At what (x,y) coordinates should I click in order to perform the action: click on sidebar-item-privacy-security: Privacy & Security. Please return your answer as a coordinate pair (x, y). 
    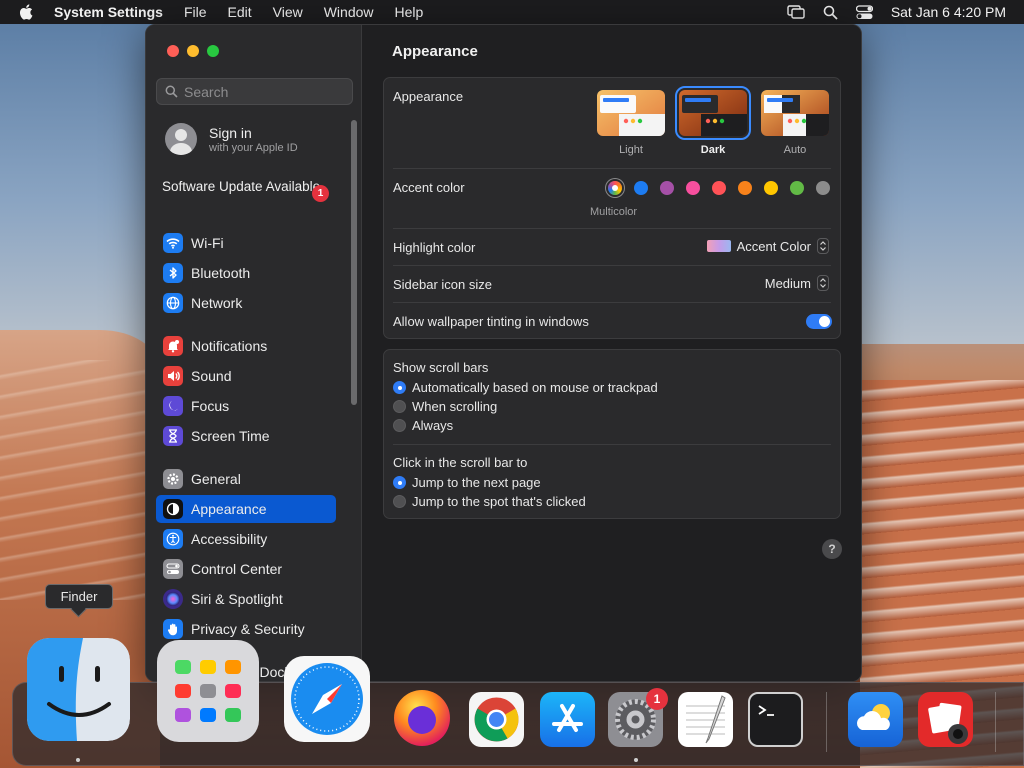
    Looking at the image, I should click on (246, 629).